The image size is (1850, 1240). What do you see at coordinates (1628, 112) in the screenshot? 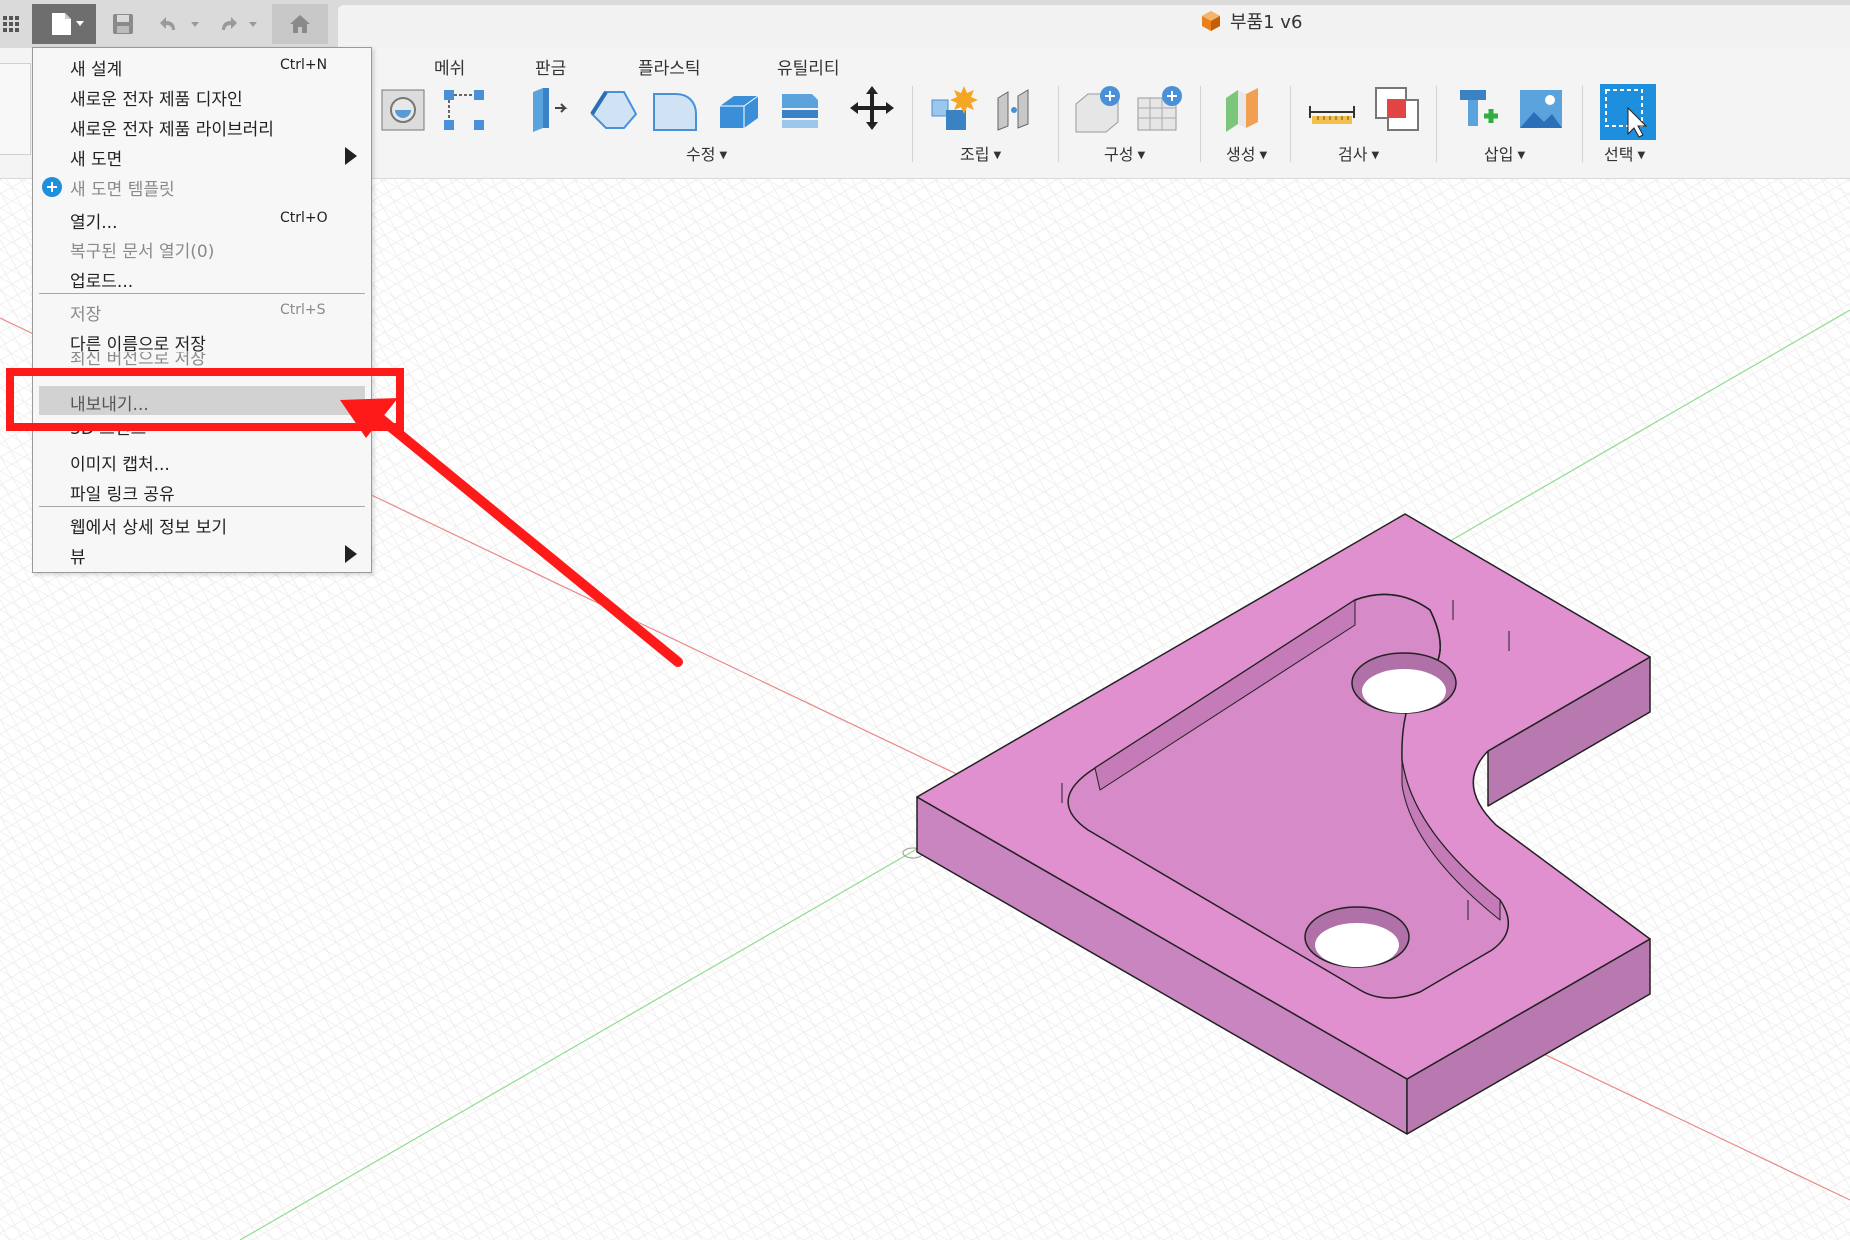
I see `select-icon` at bounding box center [1628, 112].